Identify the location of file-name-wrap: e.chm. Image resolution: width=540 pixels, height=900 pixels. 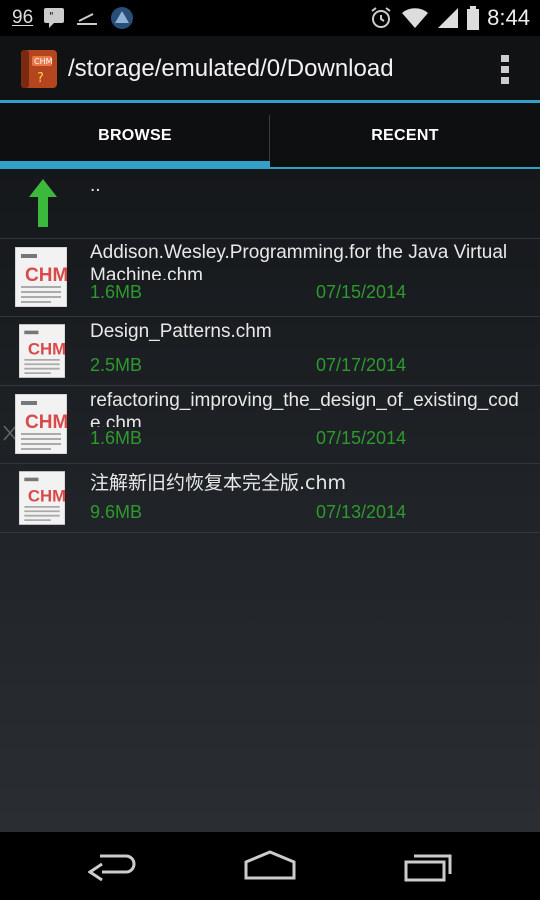
(310, 420).